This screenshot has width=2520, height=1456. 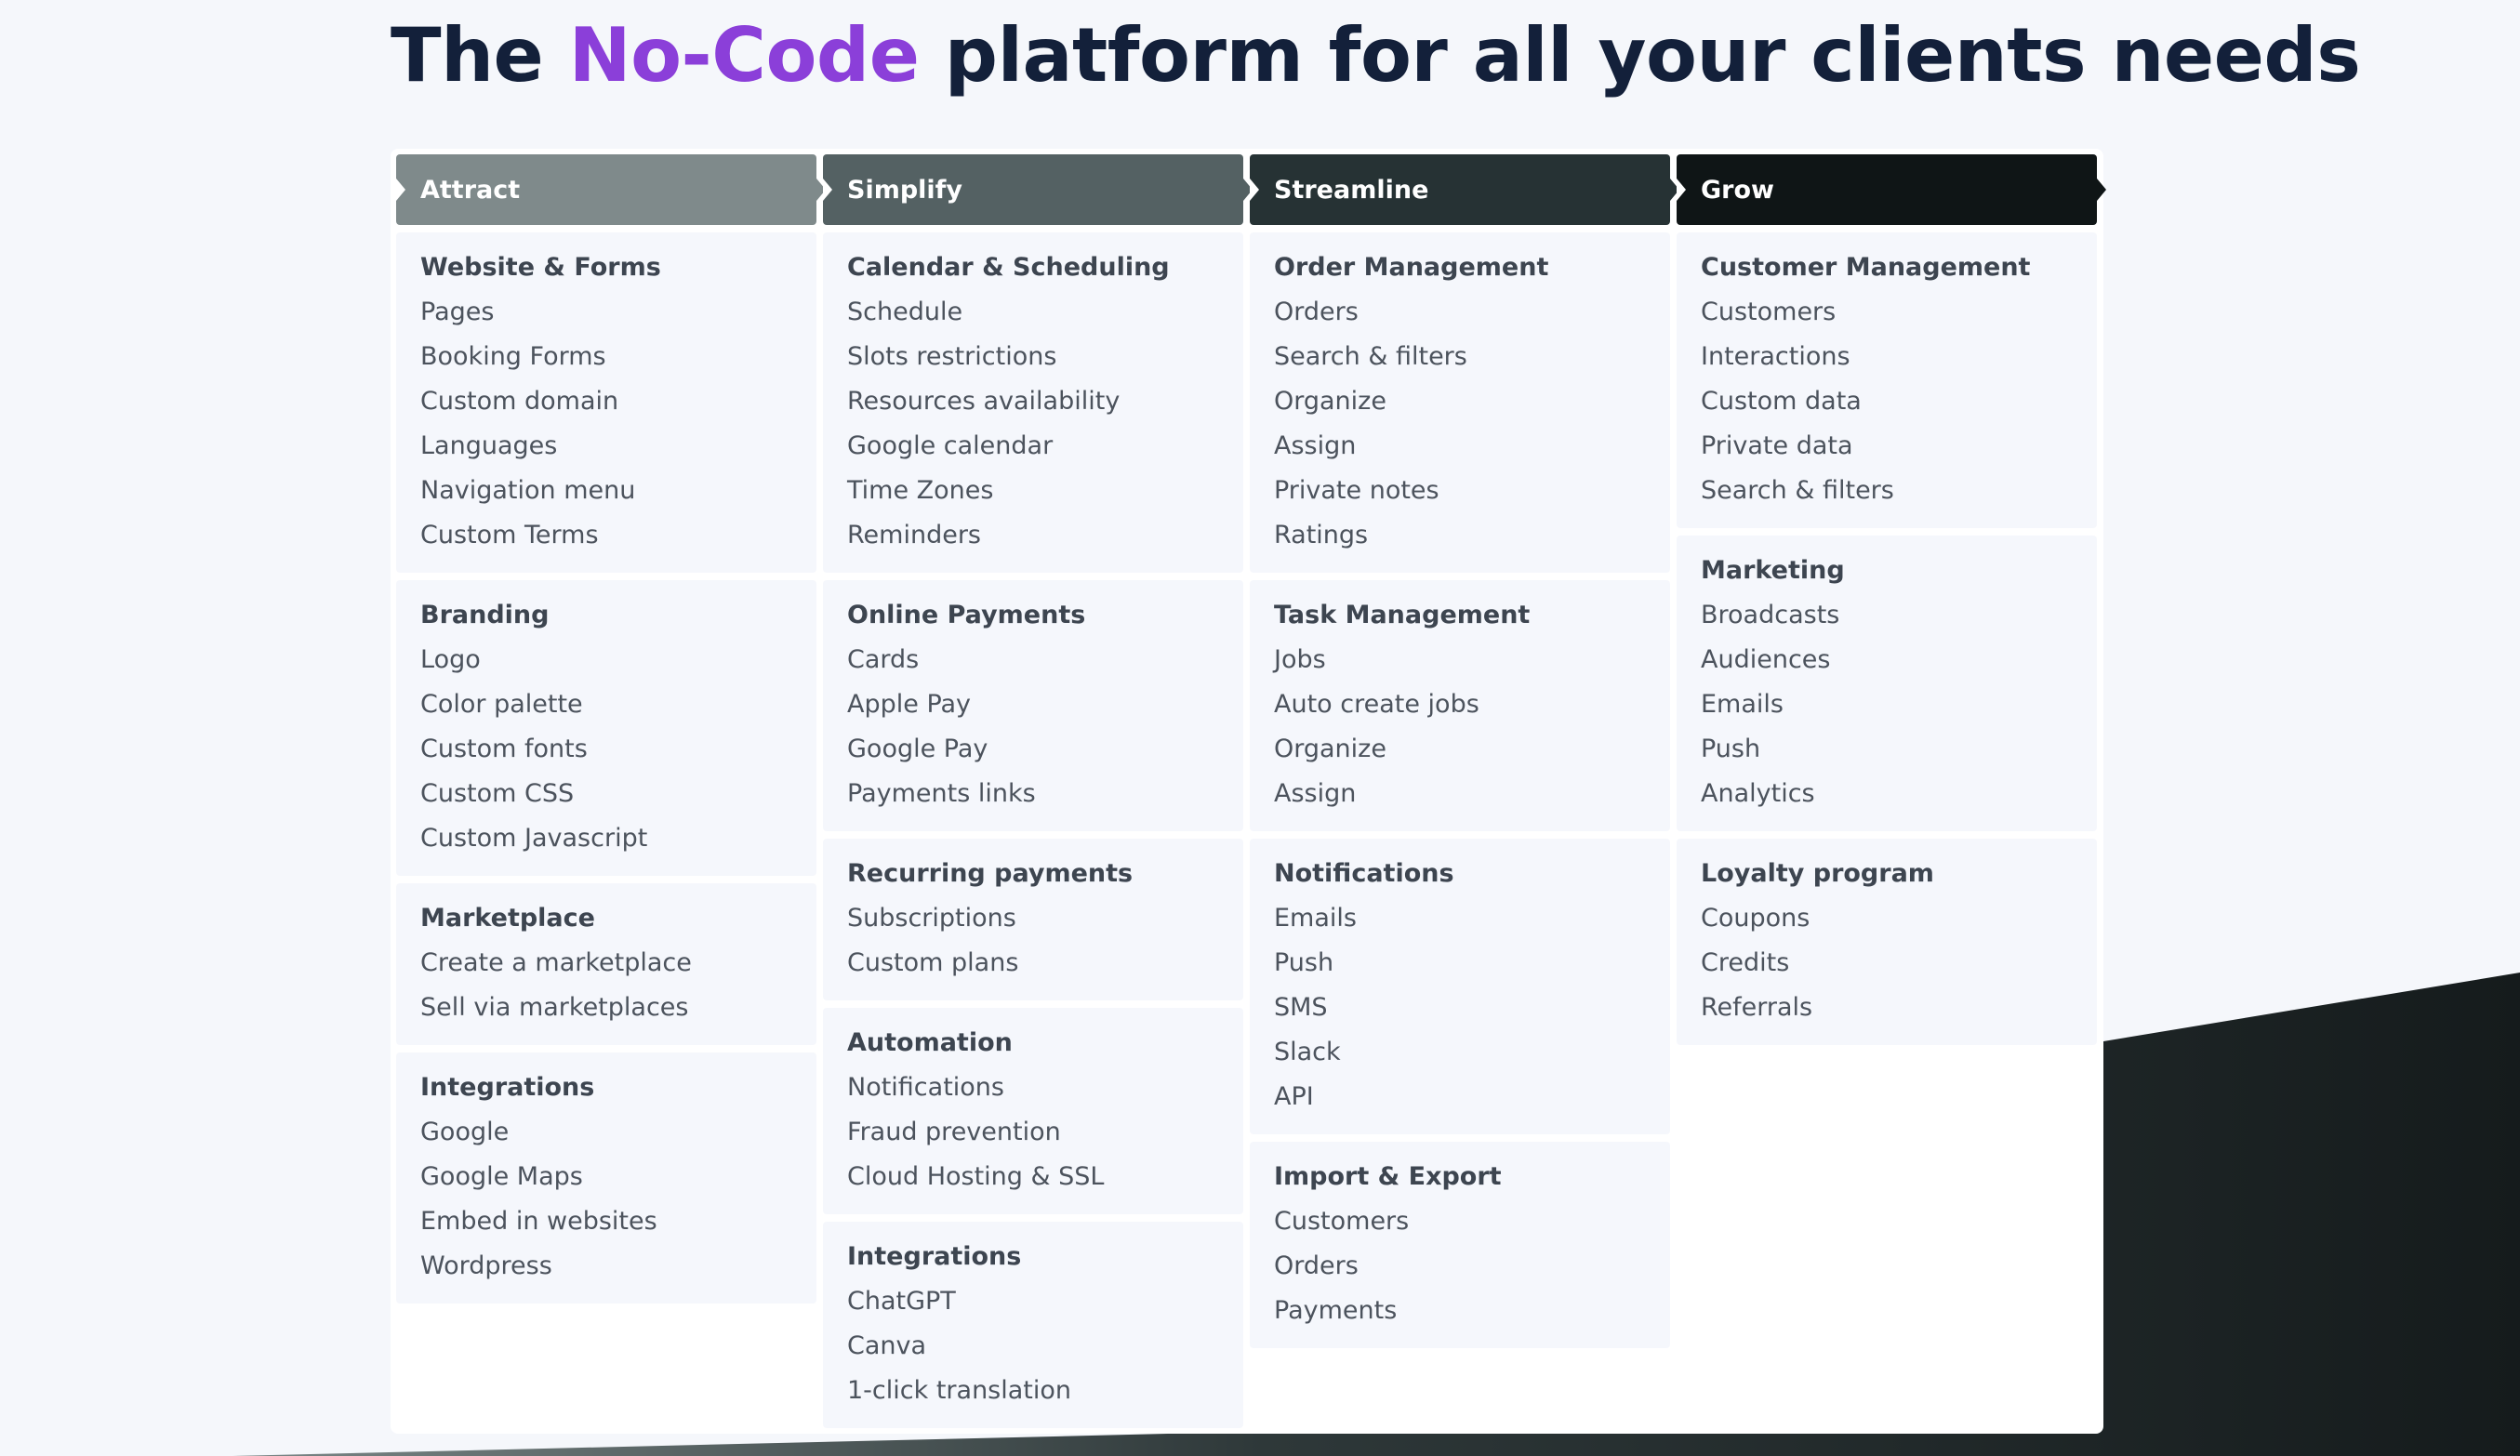 What do you see at coordinates (1773, 570) in the screenshot?
I see `section-title: Marketing` at bounding box center [1773, 570].